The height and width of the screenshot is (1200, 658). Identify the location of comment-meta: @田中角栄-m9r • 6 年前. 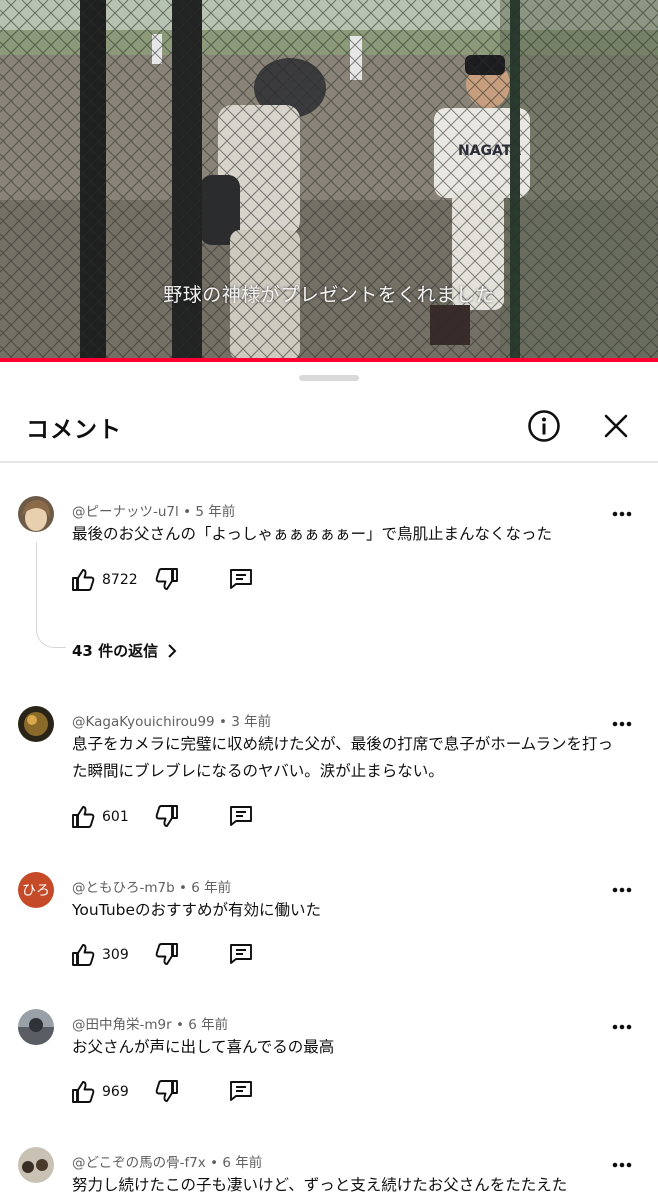
(150, 1023).